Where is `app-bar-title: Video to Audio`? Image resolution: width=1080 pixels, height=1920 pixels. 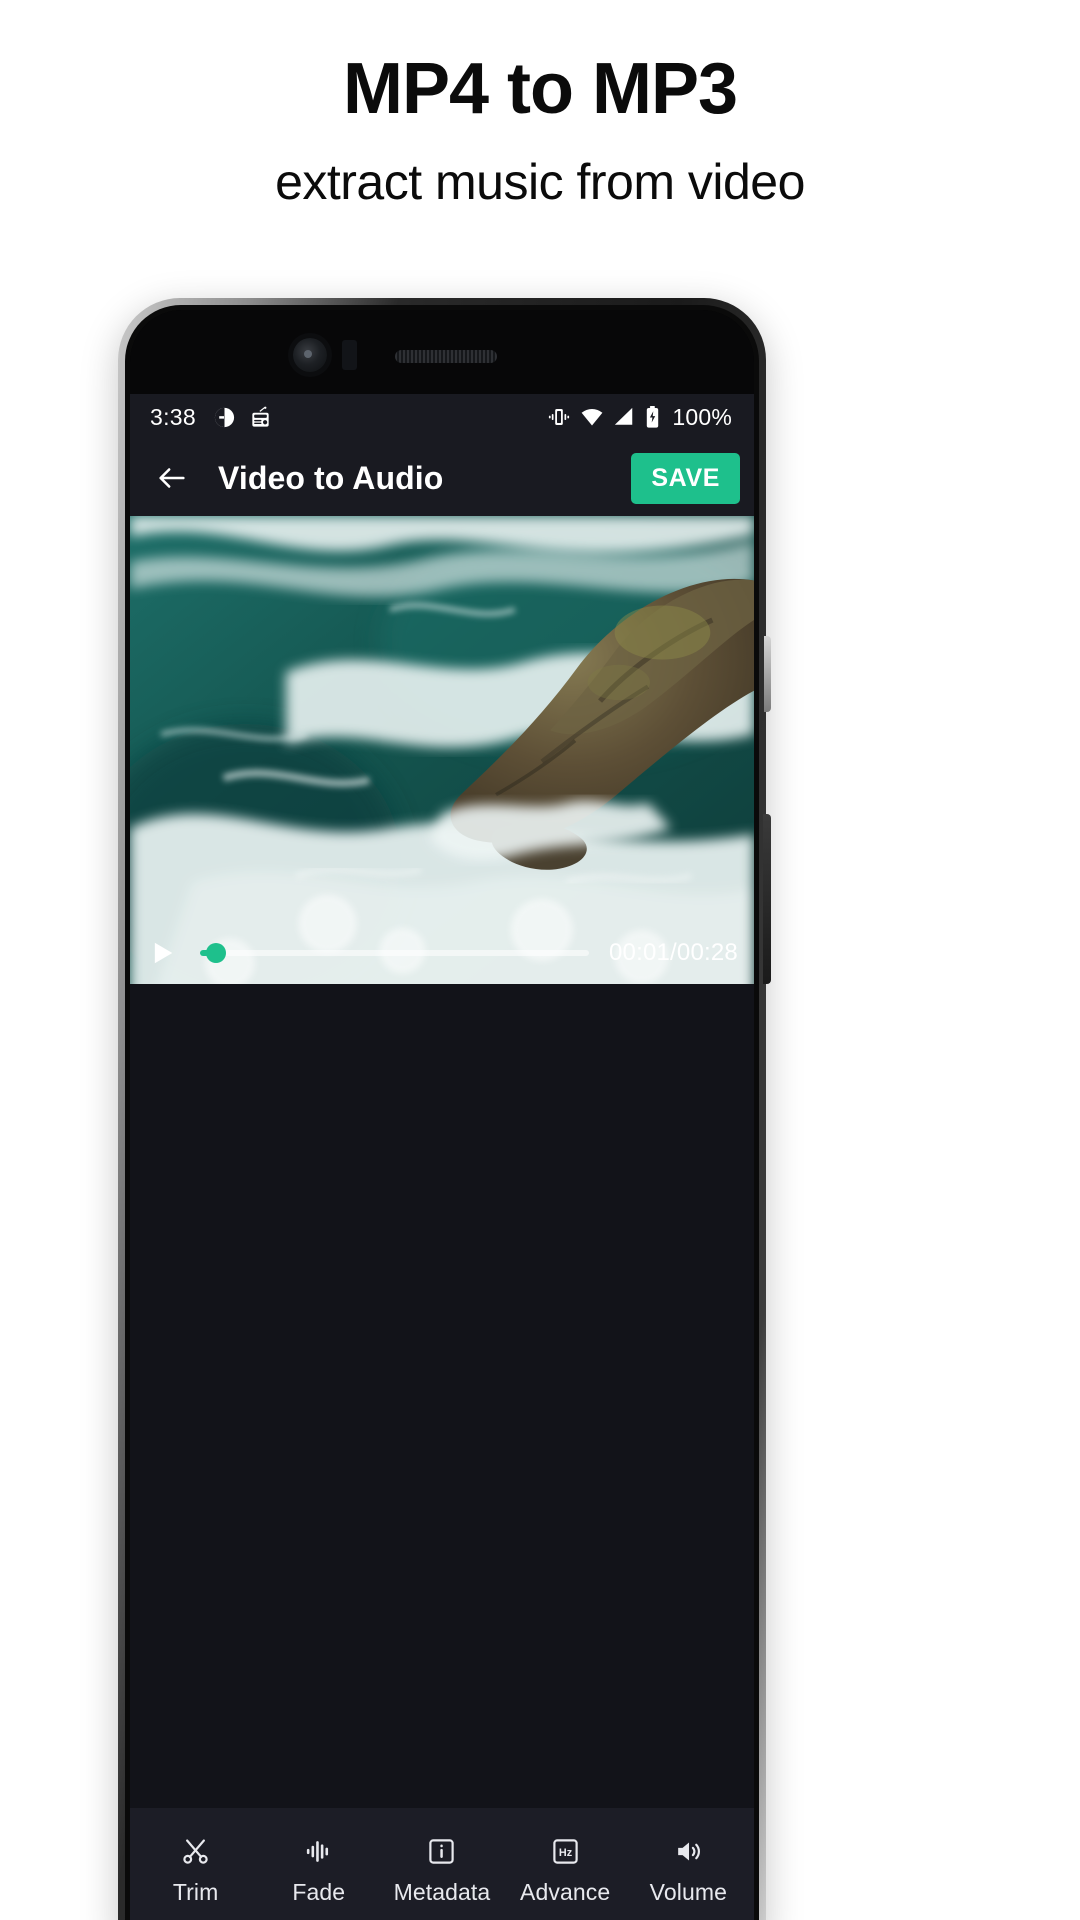
app-bar-title: Video to Audio is located at coordinates (331, 477).